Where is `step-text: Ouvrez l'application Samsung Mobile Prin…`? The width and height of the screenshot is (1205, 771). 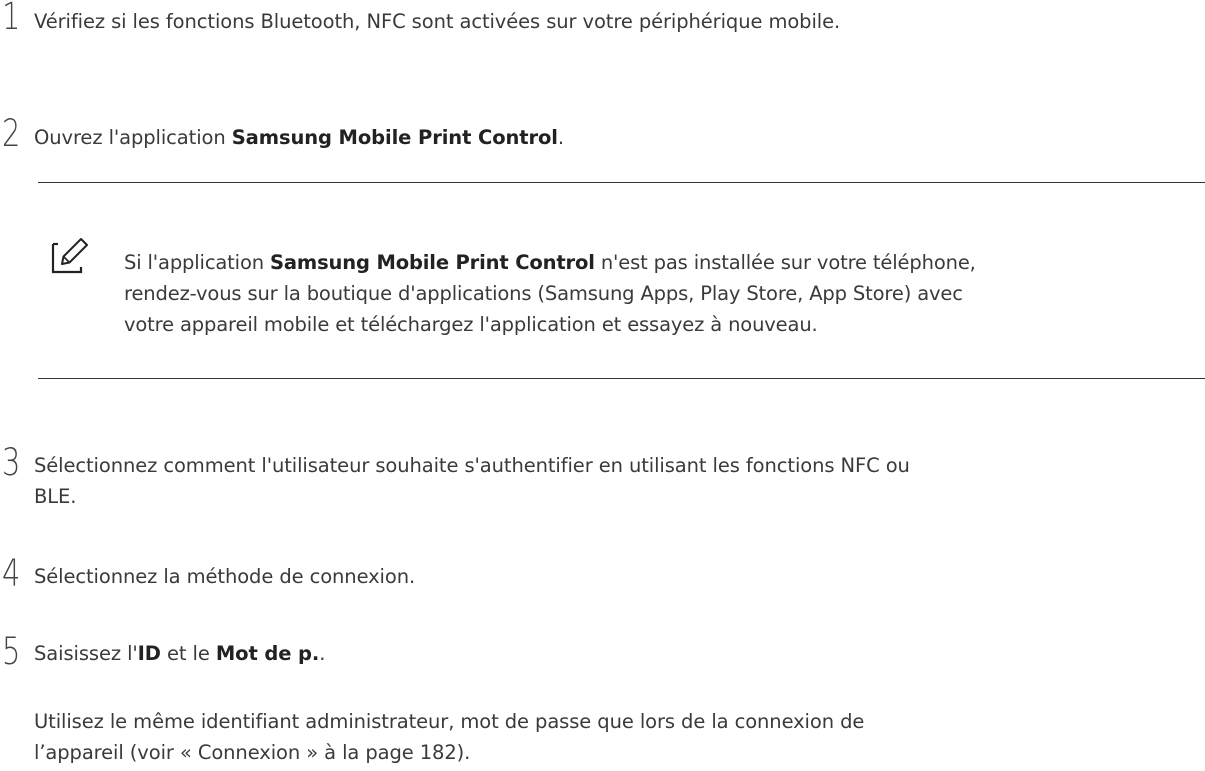 step-text: Ouvrez l'application Samsung Mobile Prin… is located at coordinates (299, 137).